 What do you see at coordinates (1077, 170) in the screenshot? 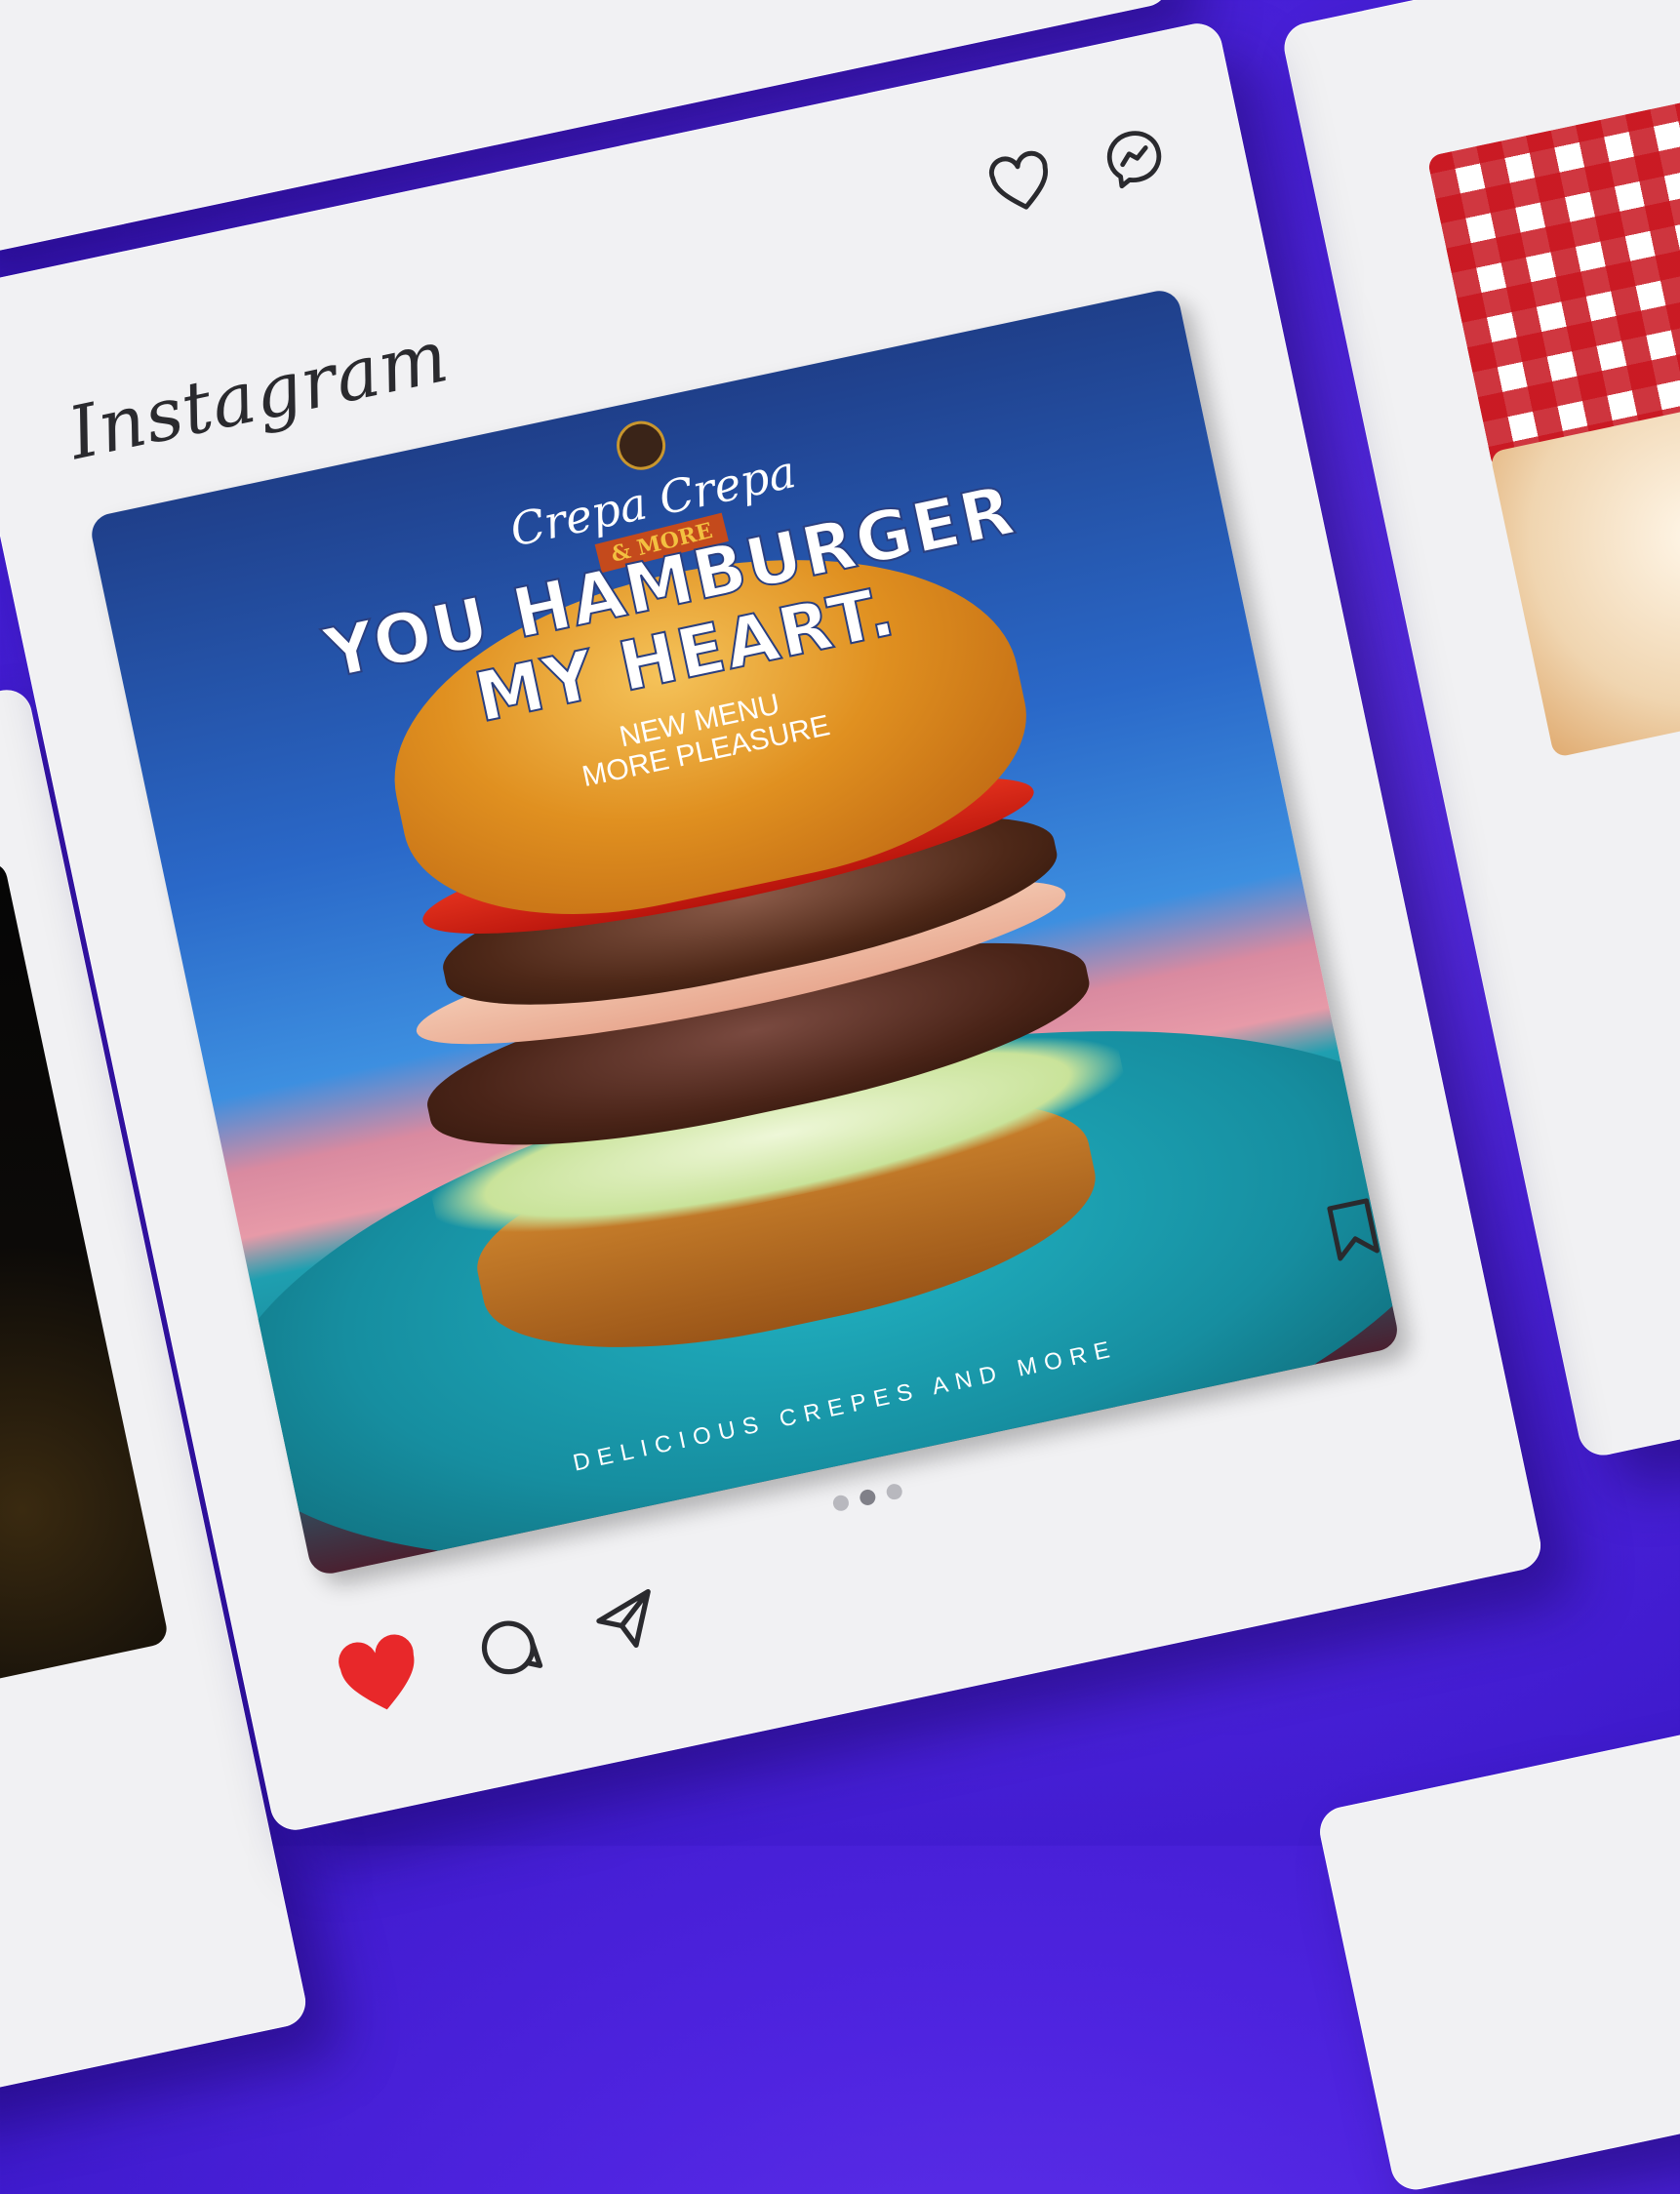
I see `header-actions` at bounding box center [1077, 170].